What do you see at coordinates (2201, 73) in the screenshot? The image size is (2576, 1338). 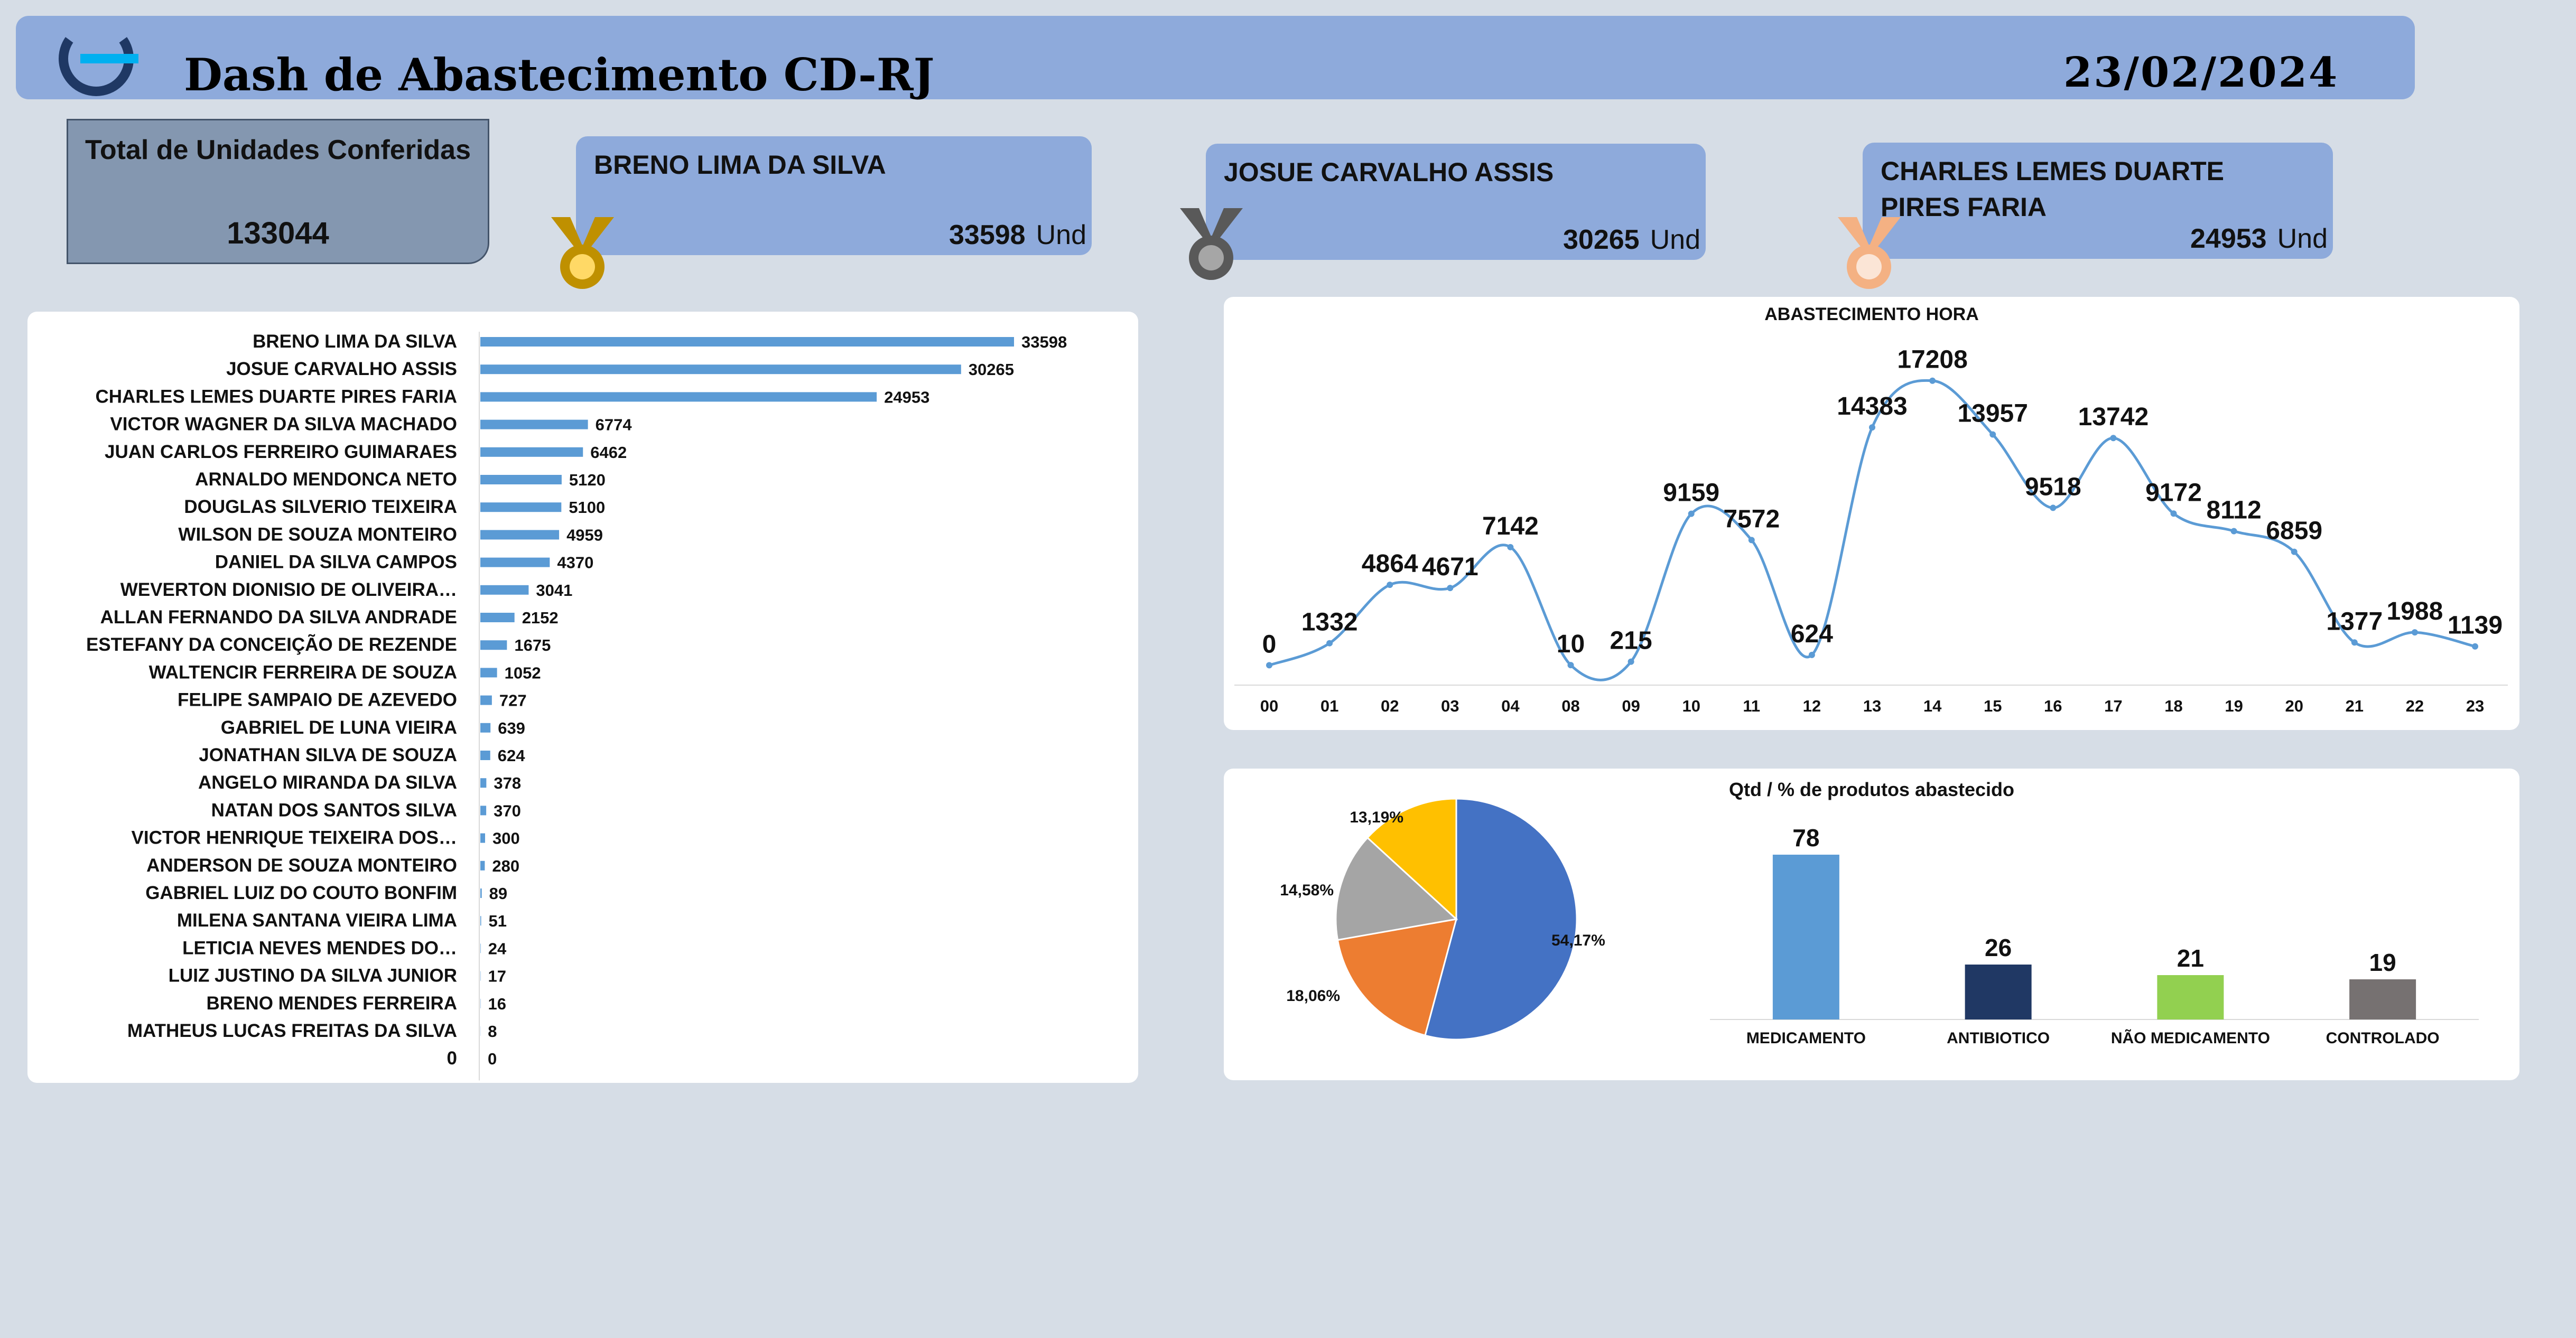 I see `report-date: 23/02/2024` at bounding box center [2201, 73].